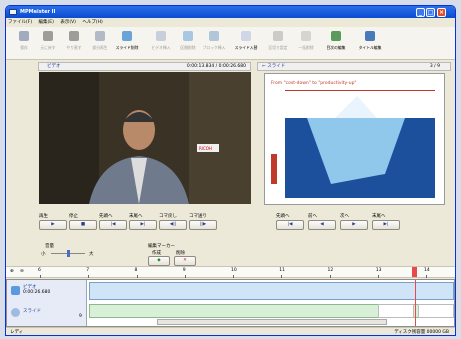 The height and width of the screenshot is (339, 461). What do you see at coordinates (46, 22) in the screenshot?
I see `menu-edit: 編集(E)` at bounding box center [46, 22].